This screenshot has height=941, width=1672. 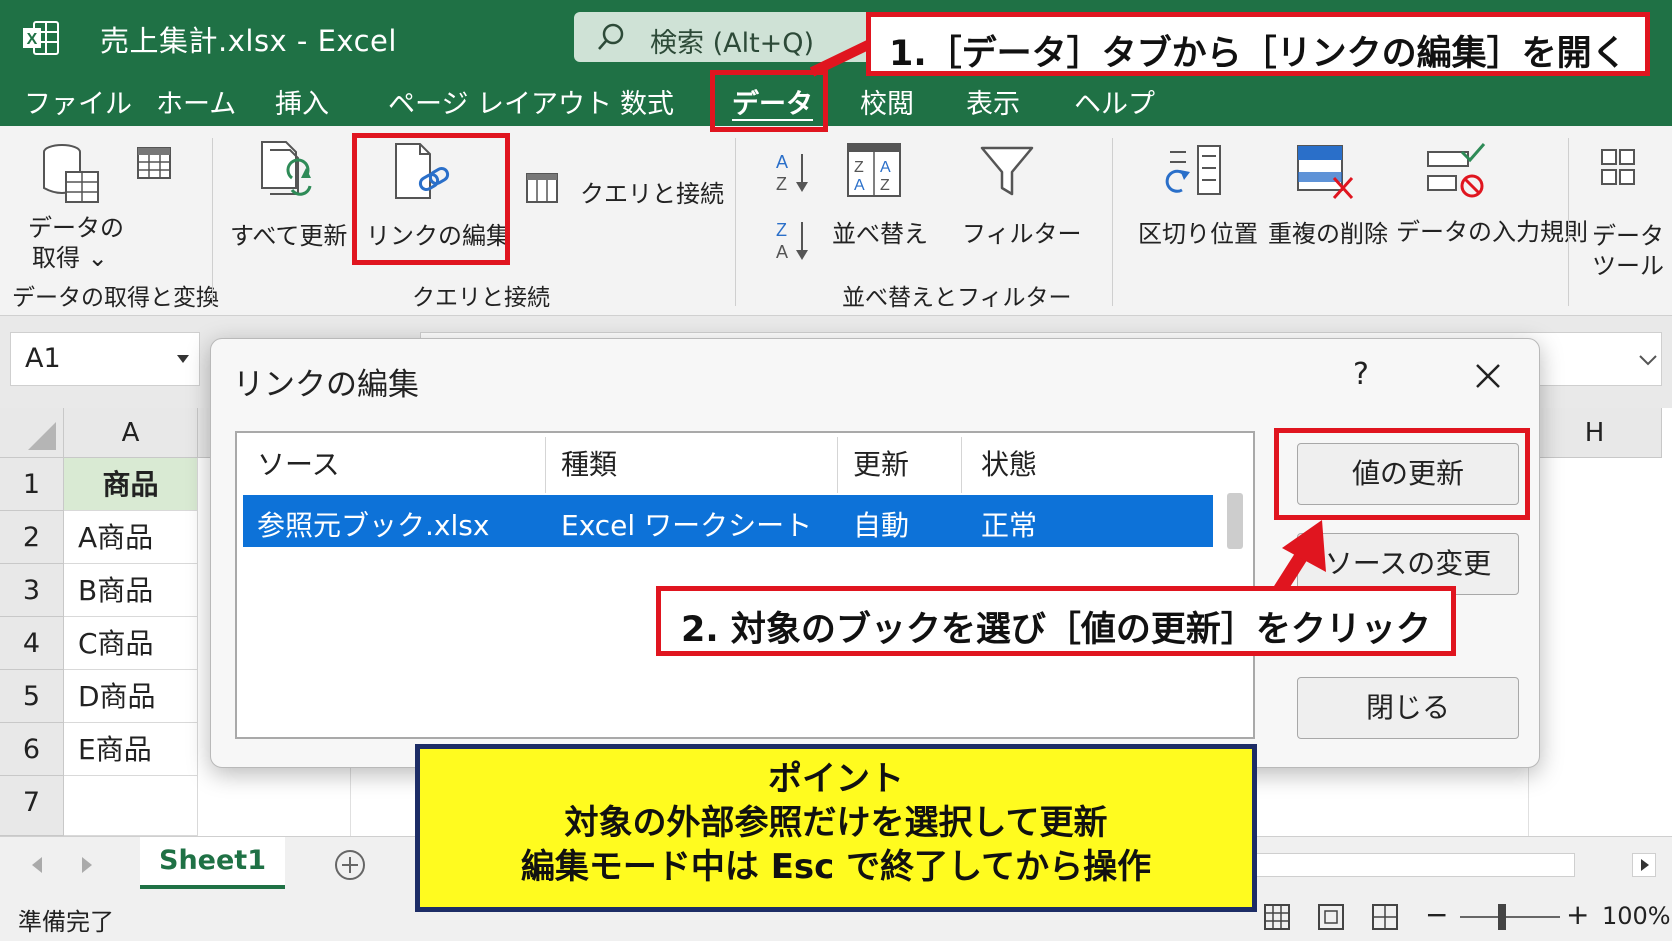 I want to click on zoom-level: 100%, so click(x=1636, y=916).